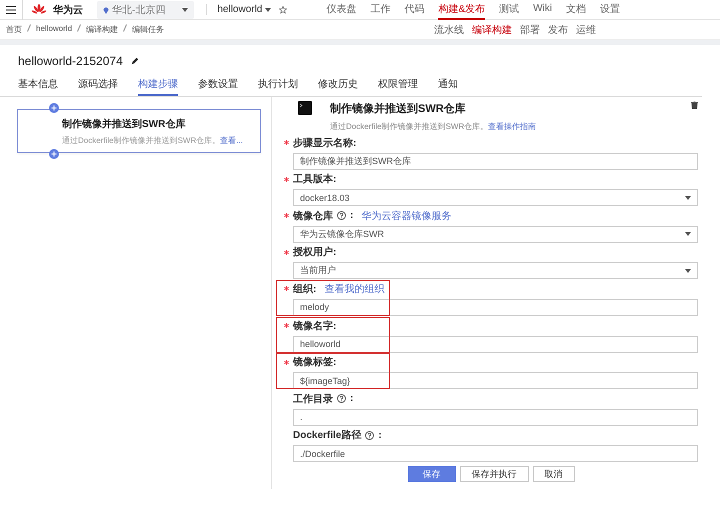 Image resolution: width=720 pixels, height=508 pixels. What do you see at coordinates (558, 29) in the screenshot?
I see `subnav-tab: 发布` at bounding box center [558, 29].